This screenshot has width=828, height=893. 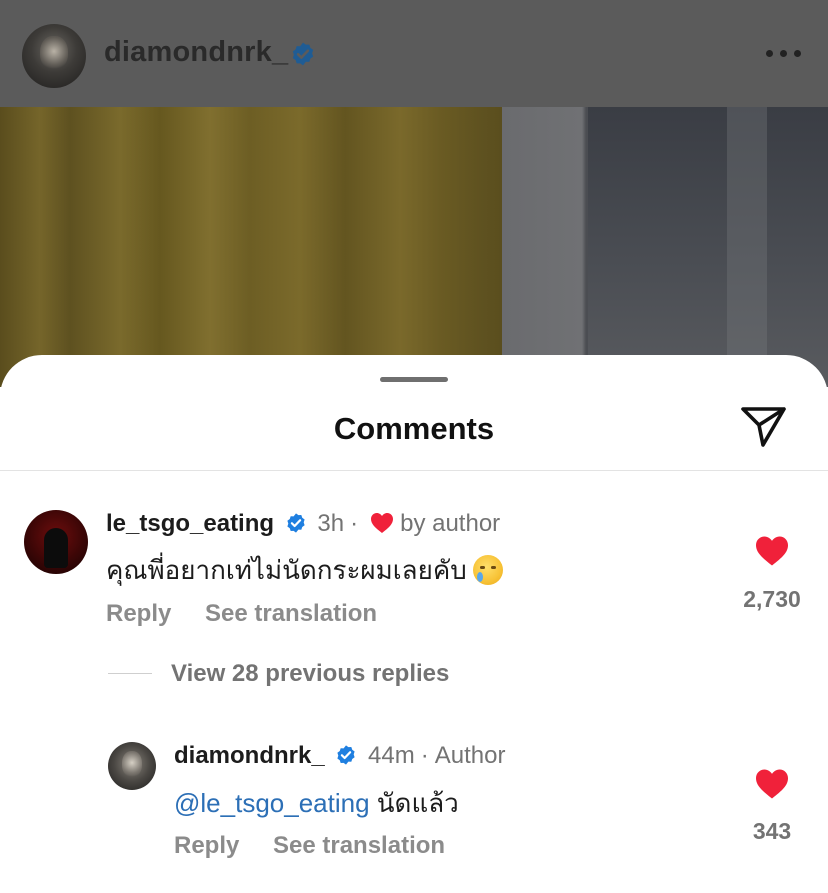 What do you see at coordinates (487, 570) in the screenshot?
I see `crying-emoji` at bounding box center [487, 570].